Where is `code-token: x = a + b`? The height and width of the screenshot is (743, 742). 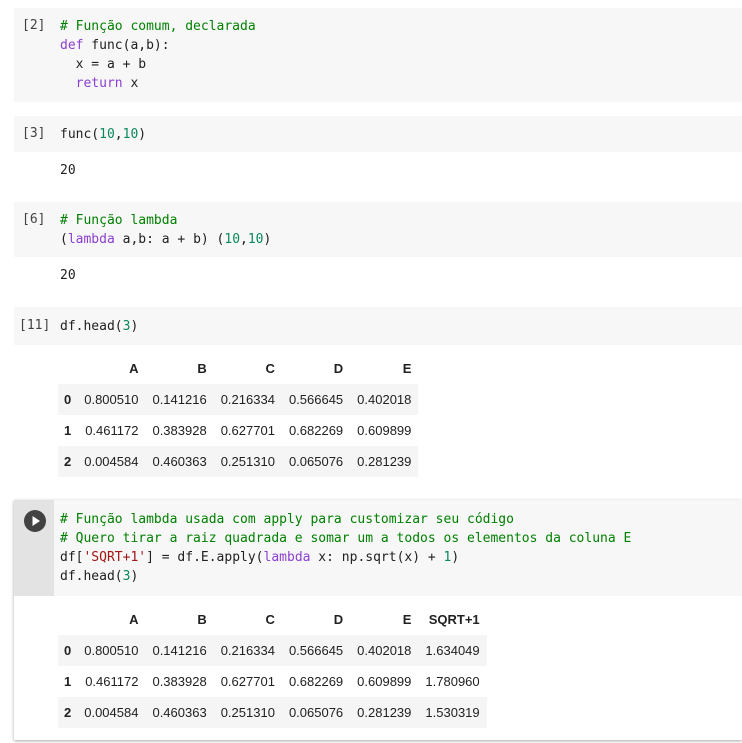
code-token: x = a + b is located at coordinates (103, 64).